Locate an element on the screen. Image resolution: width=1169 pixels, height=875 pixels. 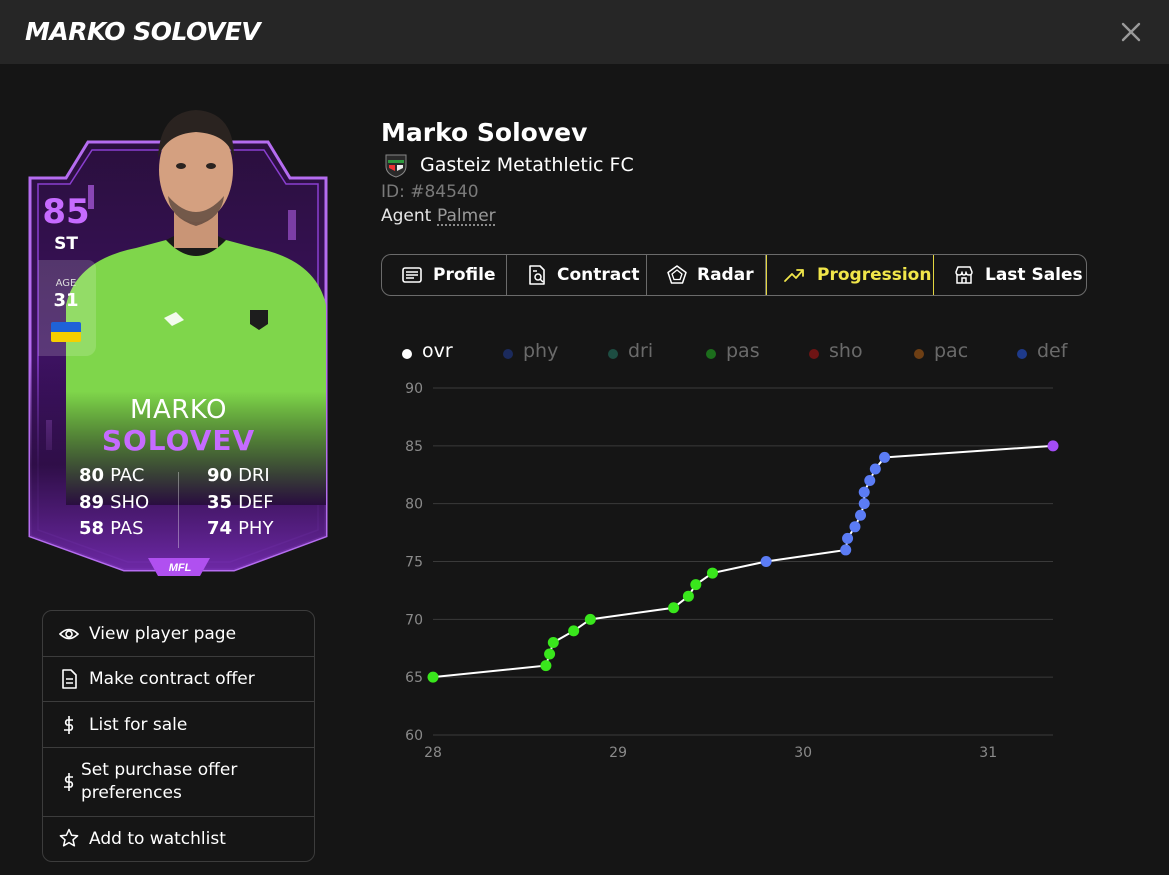
list-for-sale-button: List for sale is located at coordinates (178, 725).